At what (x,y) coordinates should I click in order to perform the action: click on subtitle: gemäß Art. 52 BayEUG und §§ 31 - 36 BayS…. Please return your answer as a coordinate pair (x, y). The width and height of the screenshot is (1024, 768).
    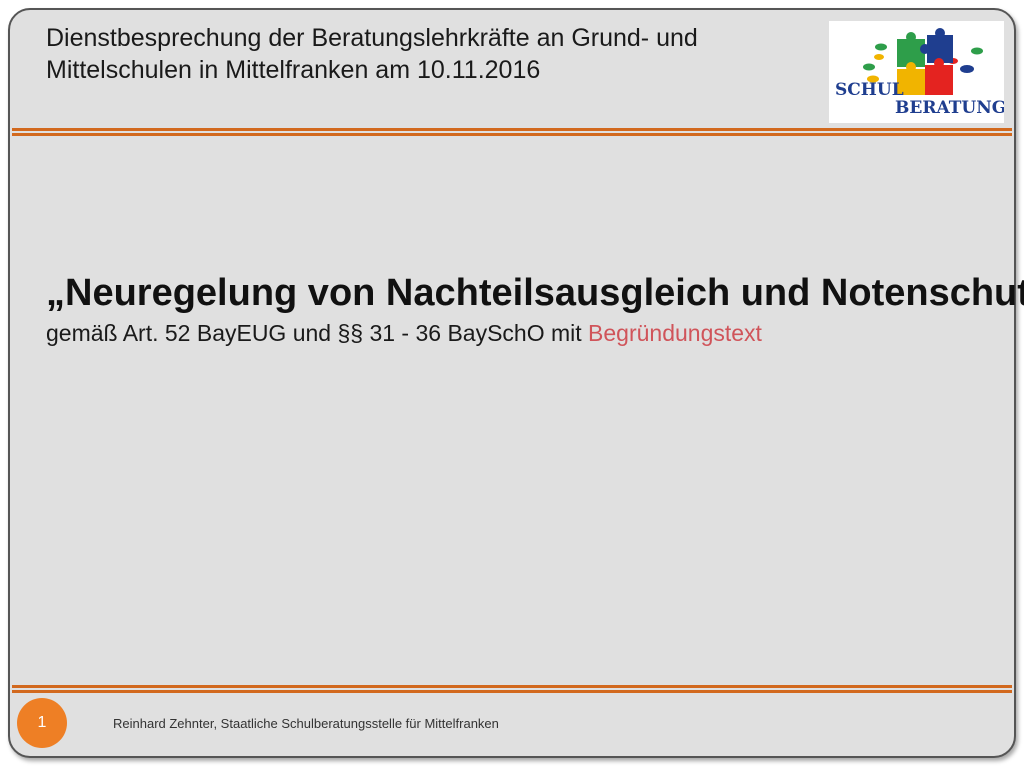
    Looking at the image, I should click on (404, 333).